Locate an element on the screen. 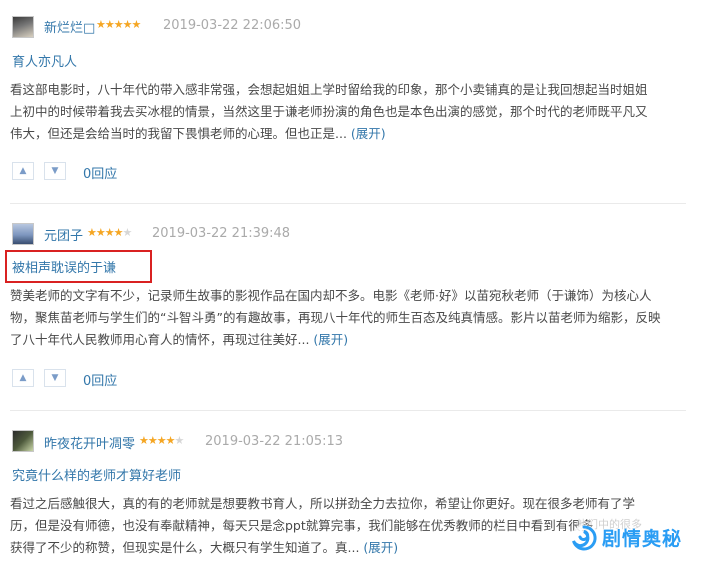  star-empty-icon: ★ is located at coordinates (179, 440).